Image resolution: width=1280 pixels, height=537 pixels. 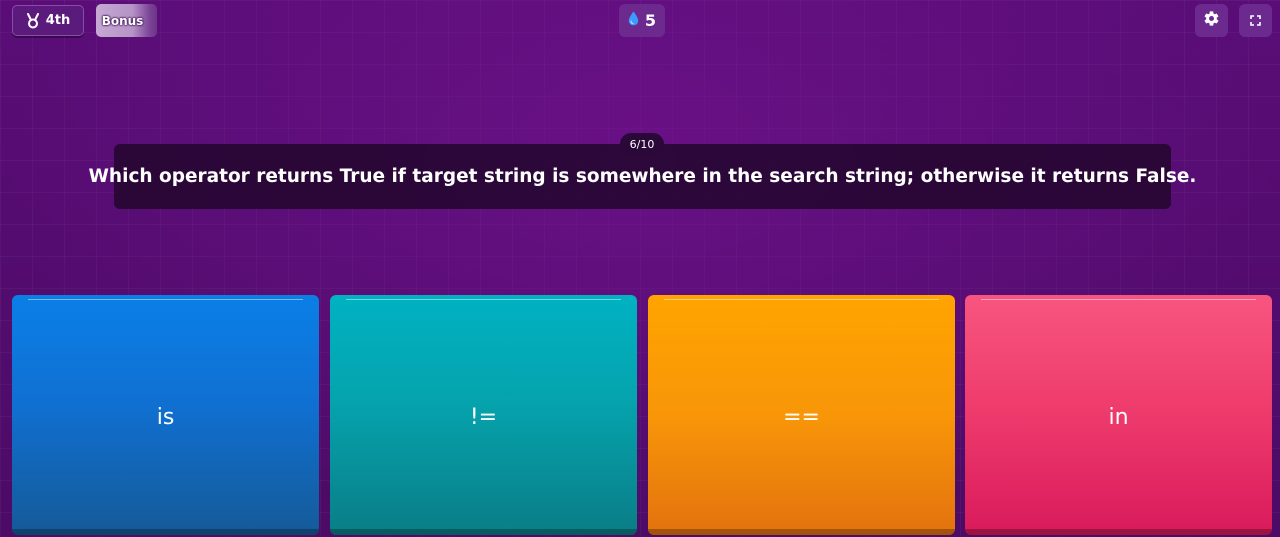 I want to click on rank-badge: 4th, so click(x=48, y=20).